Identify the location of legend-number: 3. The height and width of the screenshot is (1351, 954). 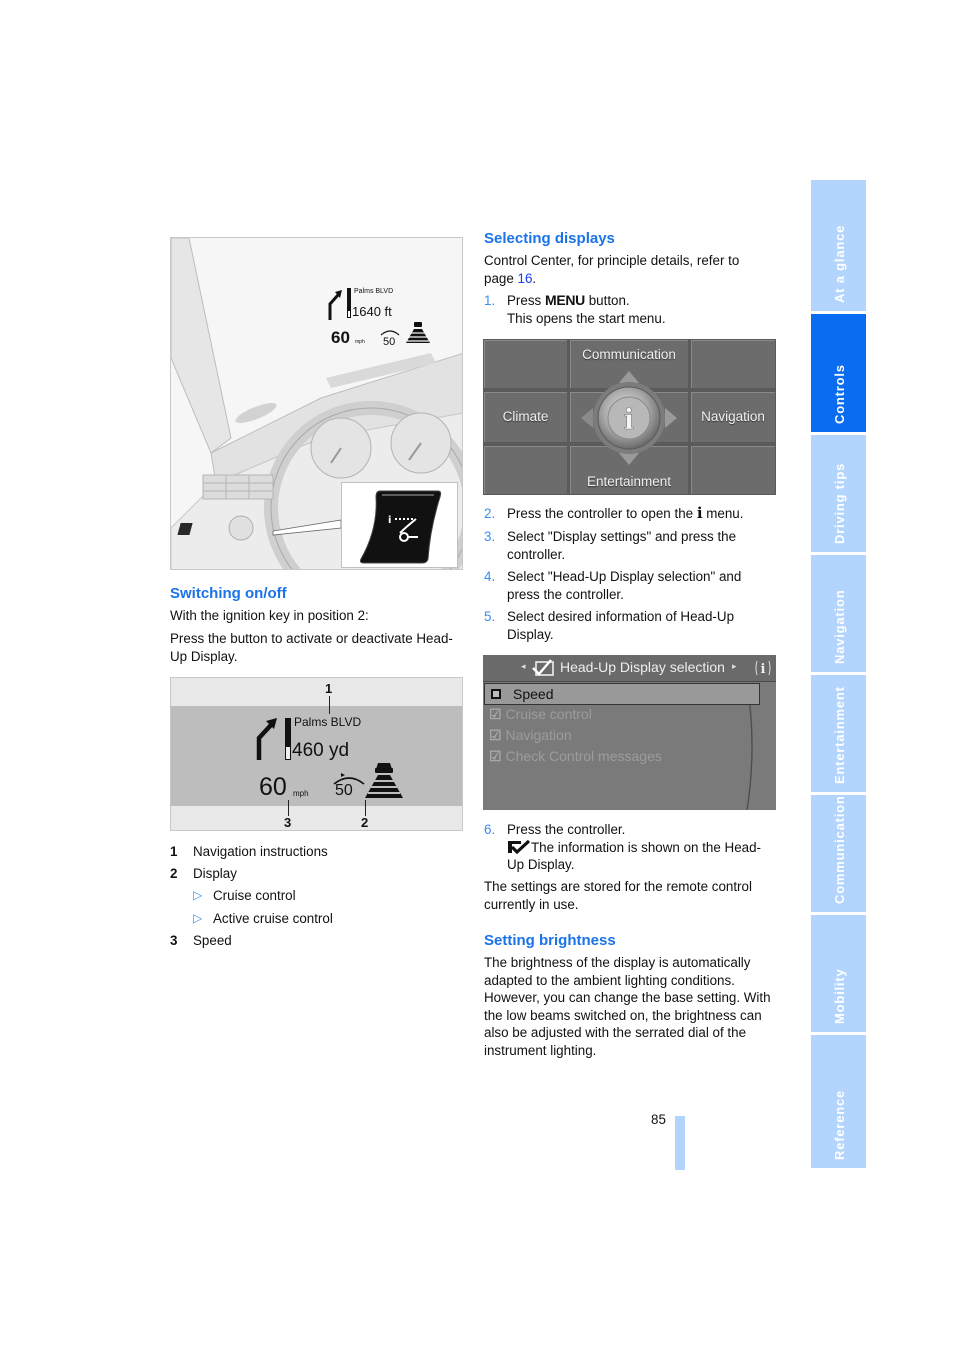
(174, 940).